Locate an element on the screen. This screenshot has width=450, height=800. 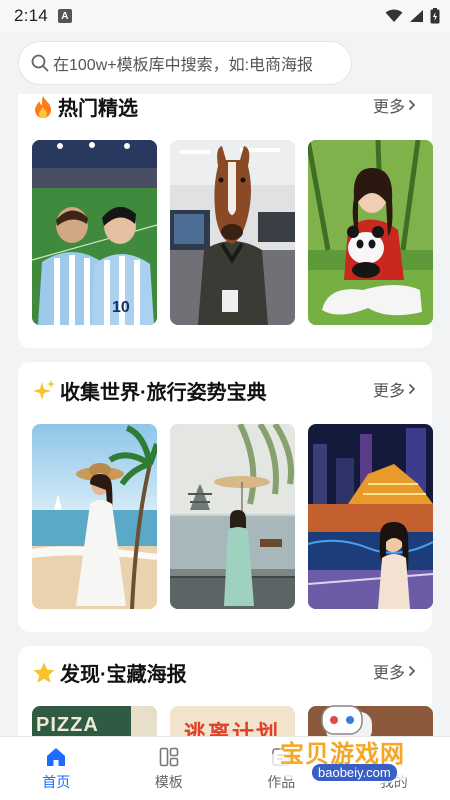
status-time: 2:14 is located at coordinates (31, 15).